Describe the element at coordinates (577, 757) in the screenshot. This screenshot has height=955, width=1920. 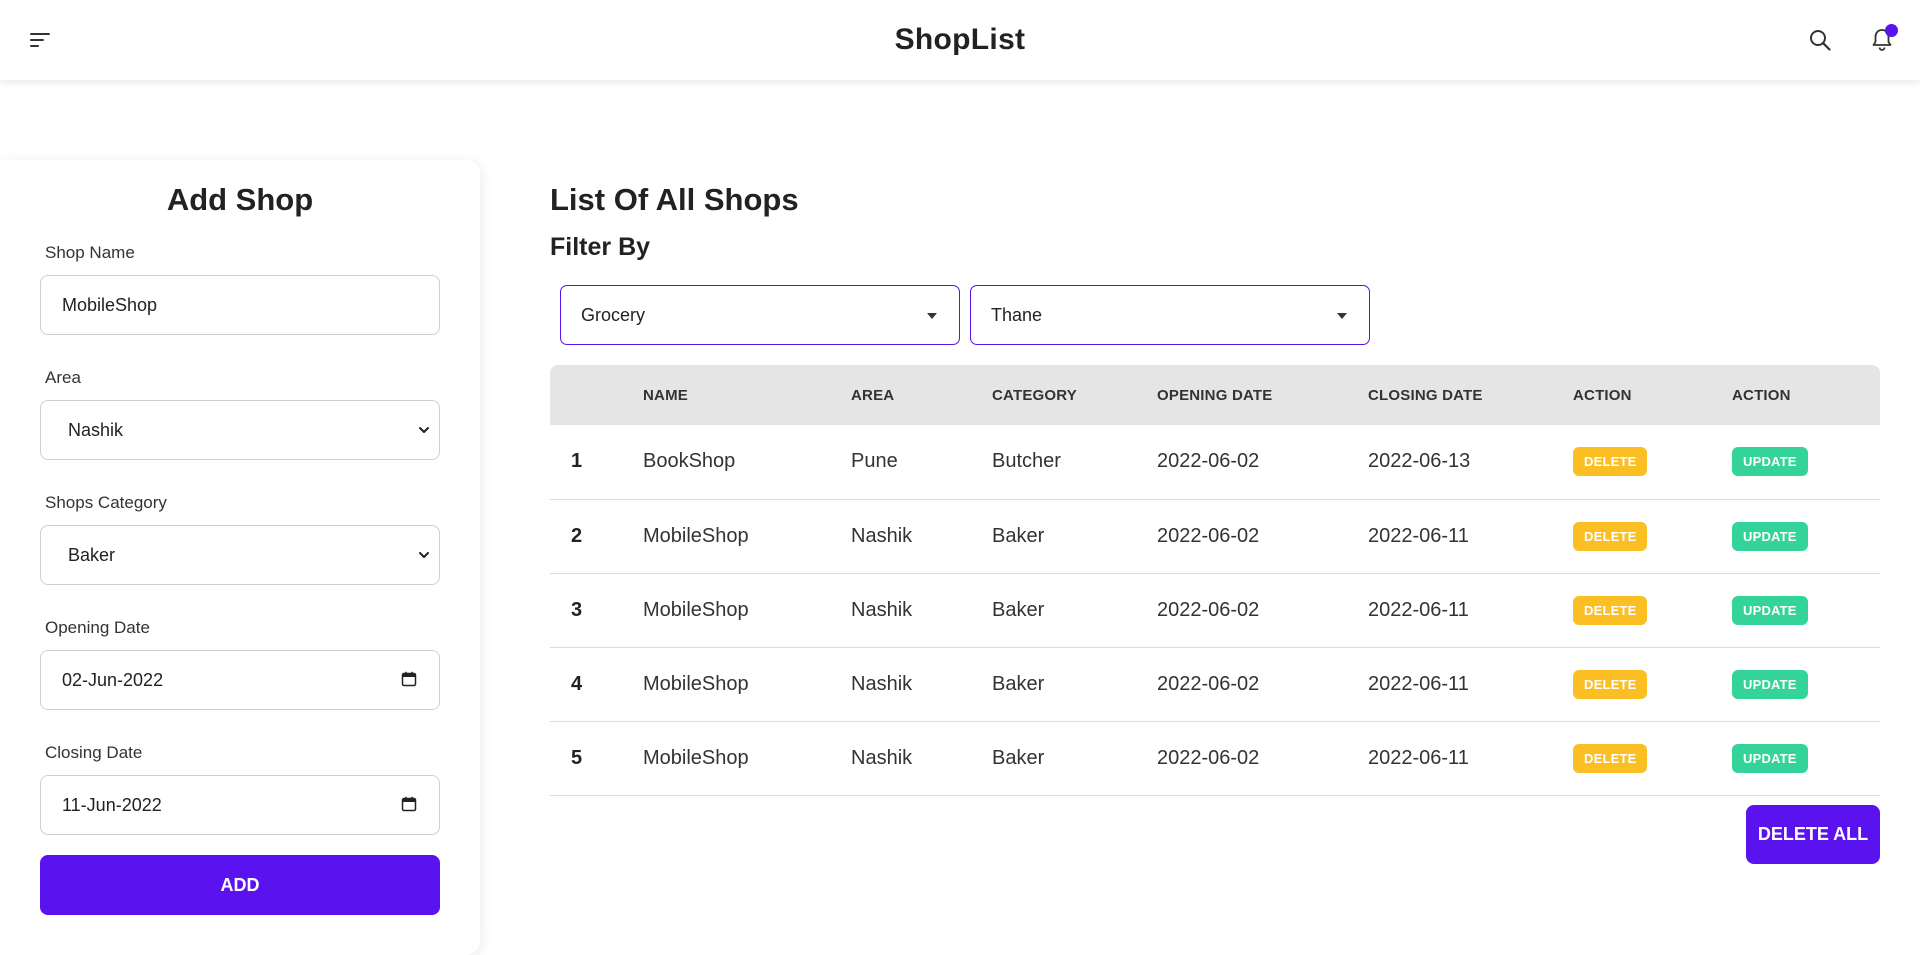
I see `row-index: 5` at that location.